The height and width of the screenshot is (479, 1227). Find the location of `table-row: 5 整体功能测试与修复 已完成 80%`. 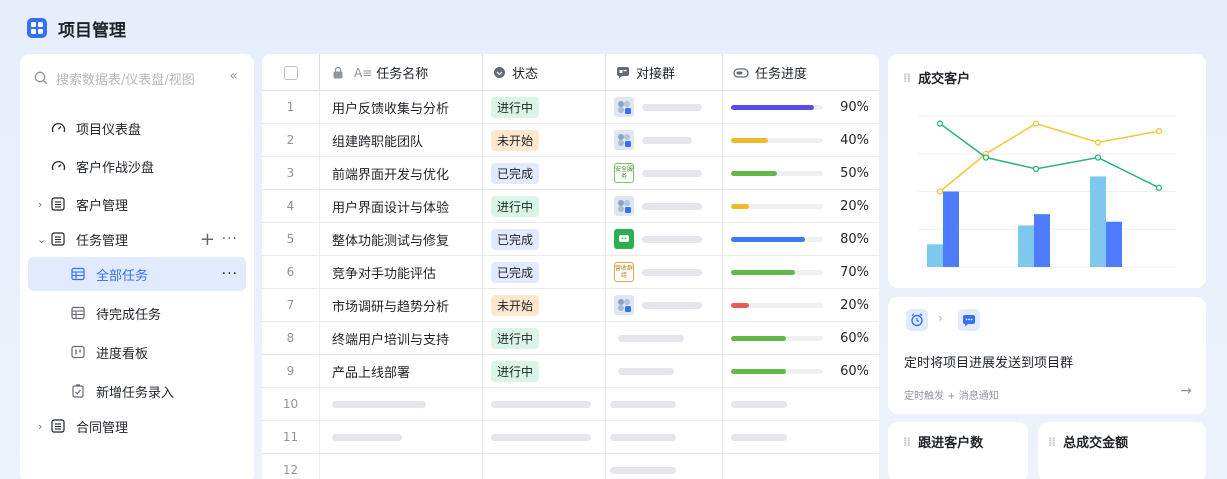

table-row: 5 整体功能测试与修复 已完成 80% is located at coordinates (570, 239).